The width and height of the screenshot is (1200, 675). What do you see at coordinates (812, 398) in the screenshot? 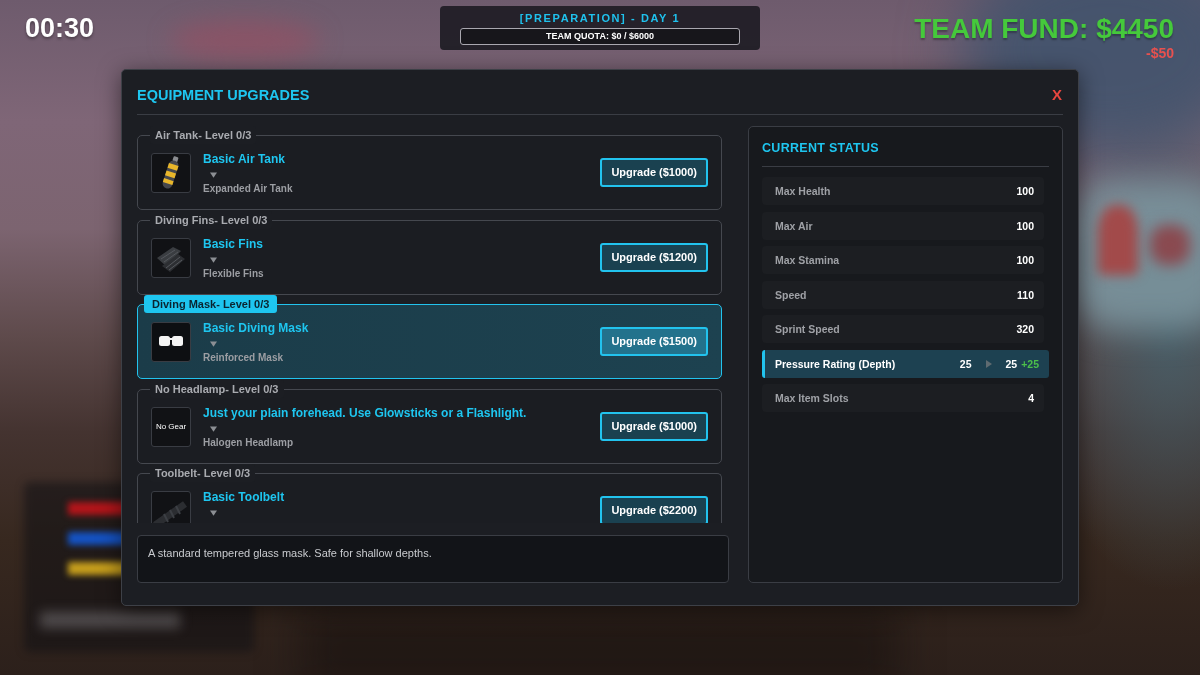
I see `stat-label: Max Item Slots` at bounding box center [812, 398].